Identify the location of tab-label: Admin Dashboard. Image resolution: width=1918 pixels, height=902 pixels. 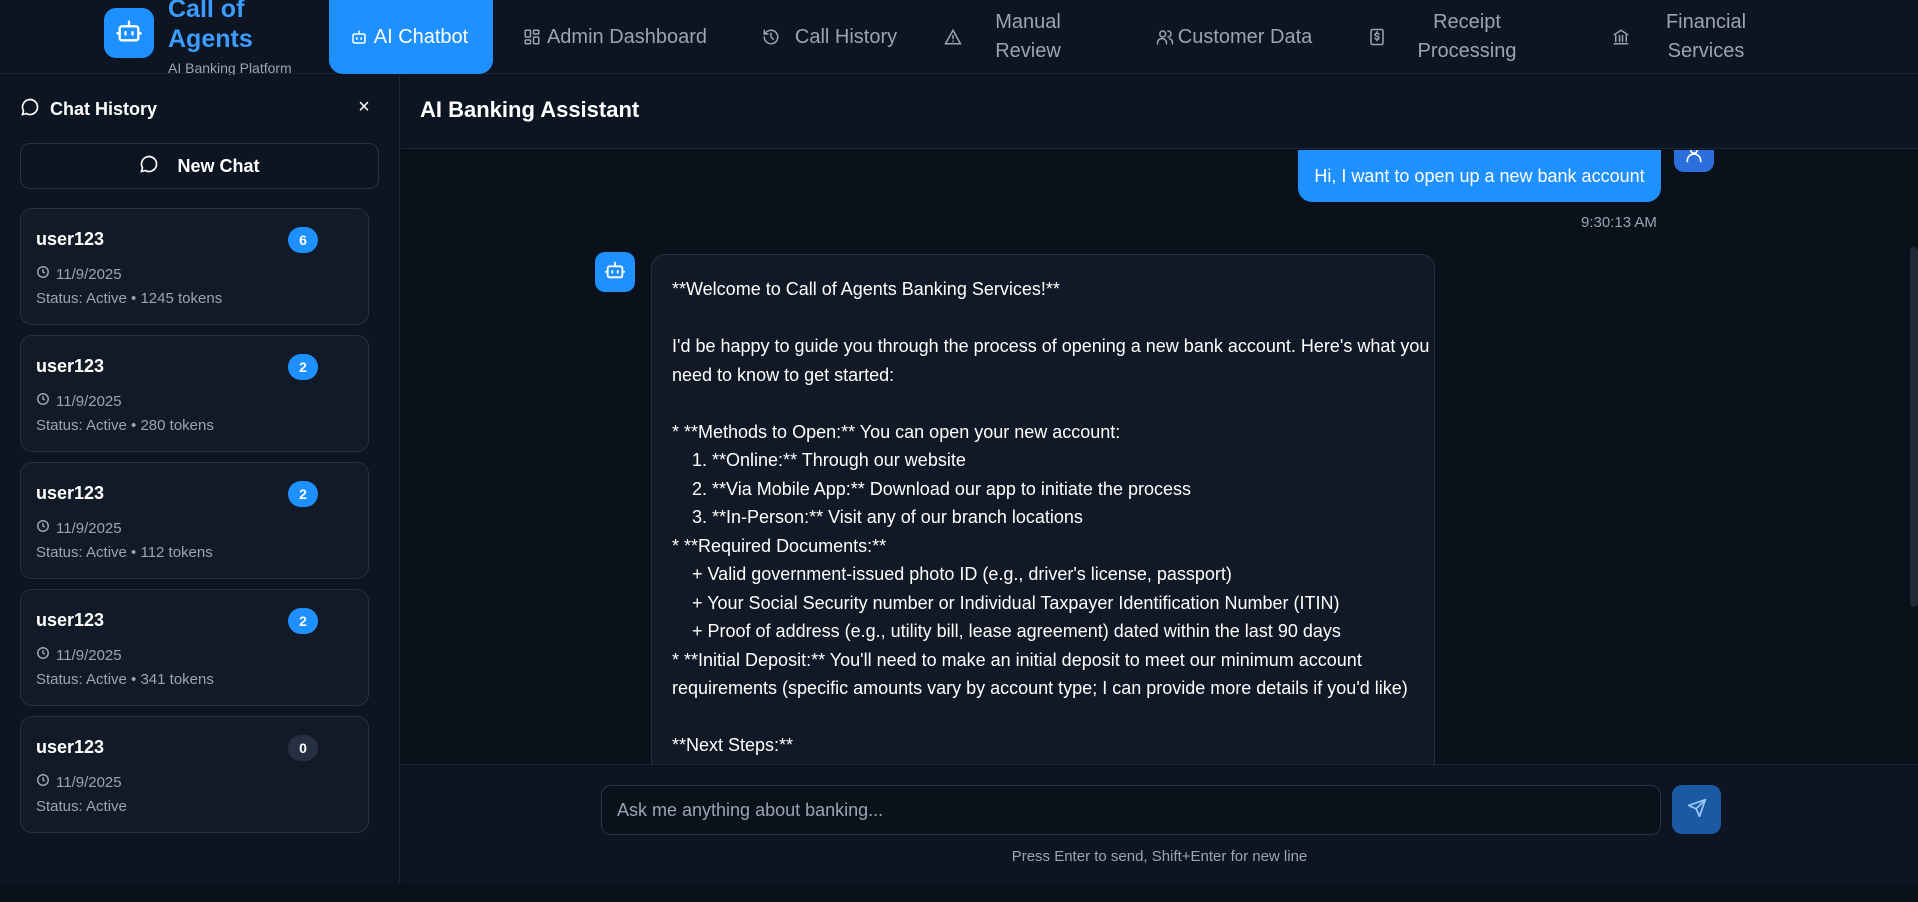
(627, 36).